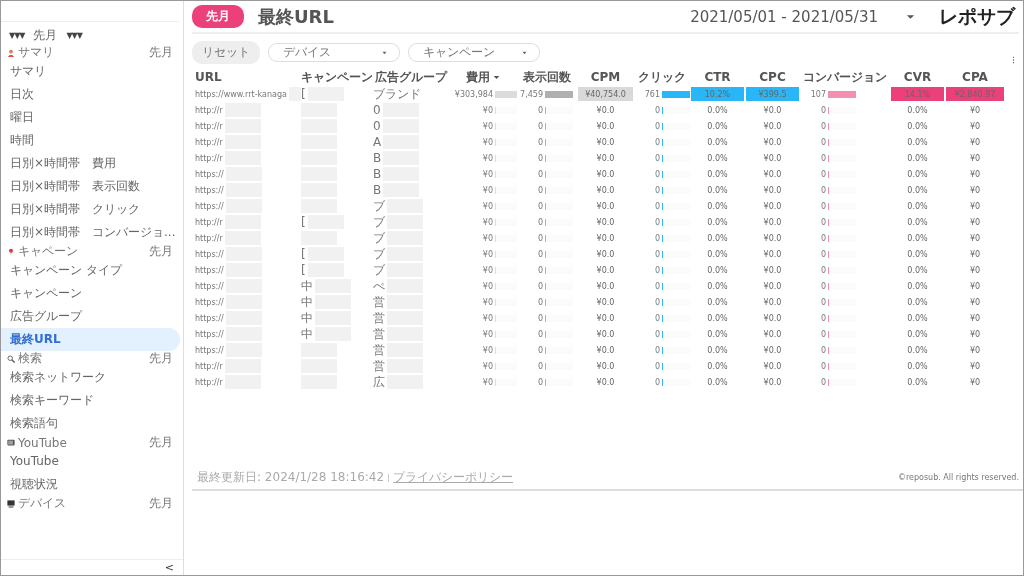  What do you see at coordinates (90, 94) in the screenshot?
I see `sidebar-item: 日次` at bounding box center [90, 94].